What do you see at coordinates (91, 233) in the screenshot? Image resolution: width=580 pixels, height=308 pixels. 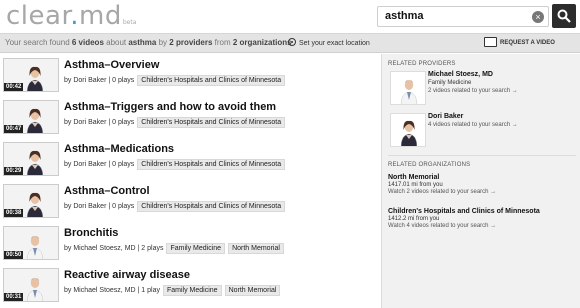 I see `video-title-link: Bronchitis` at bounding box center [91, 233].